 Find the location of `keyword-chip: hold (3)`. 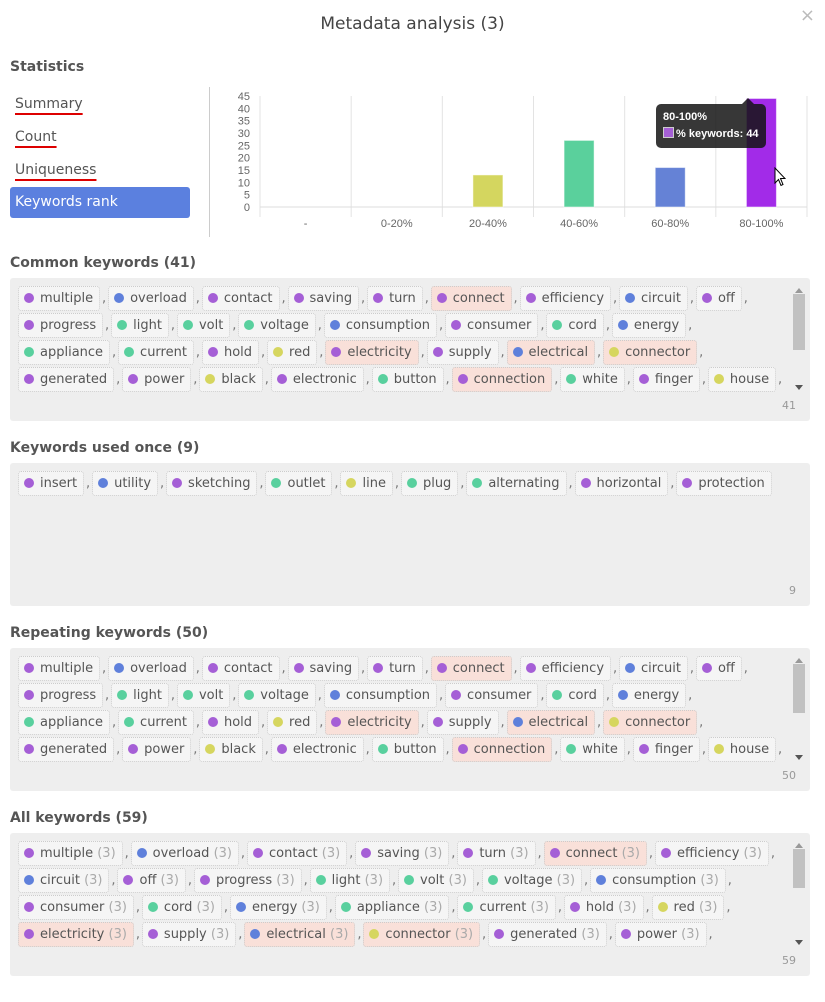

keyword-chip: hold (3) is located at coordinates (603, 907).